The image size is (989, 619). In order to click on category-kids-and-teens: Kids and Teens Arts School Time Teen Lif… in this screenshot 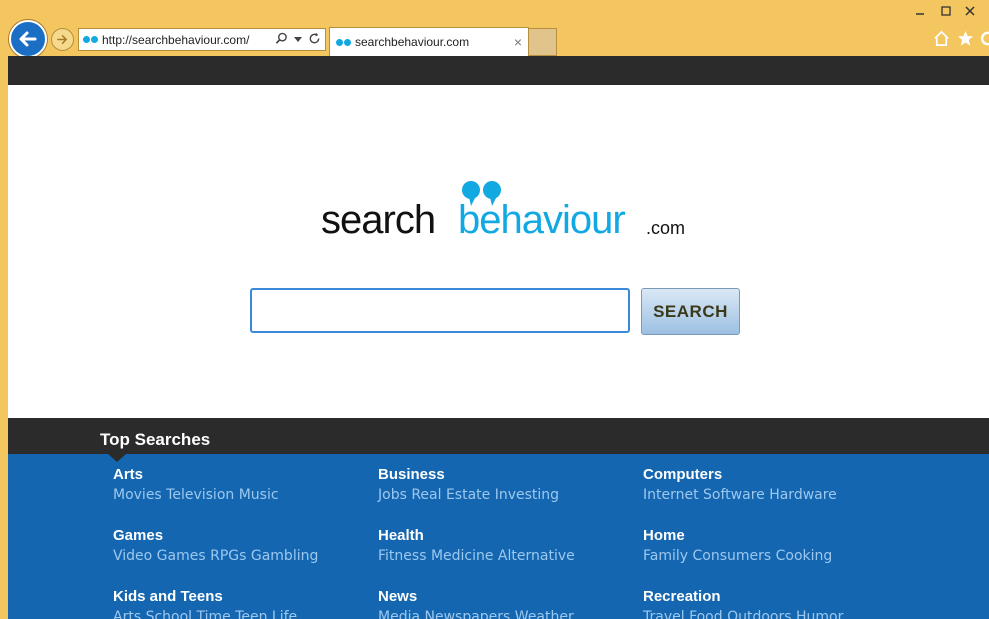, I will do `click(205, 603)`.